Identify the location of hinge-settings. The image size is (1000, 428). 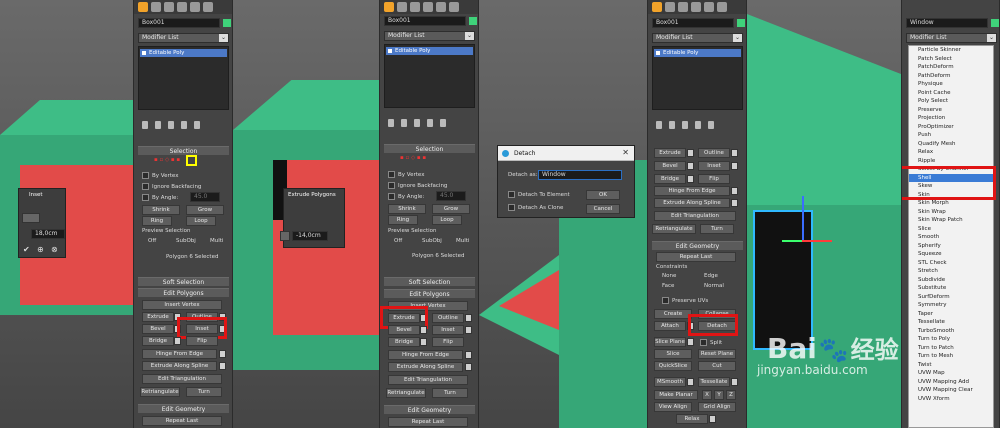
(734, 191).